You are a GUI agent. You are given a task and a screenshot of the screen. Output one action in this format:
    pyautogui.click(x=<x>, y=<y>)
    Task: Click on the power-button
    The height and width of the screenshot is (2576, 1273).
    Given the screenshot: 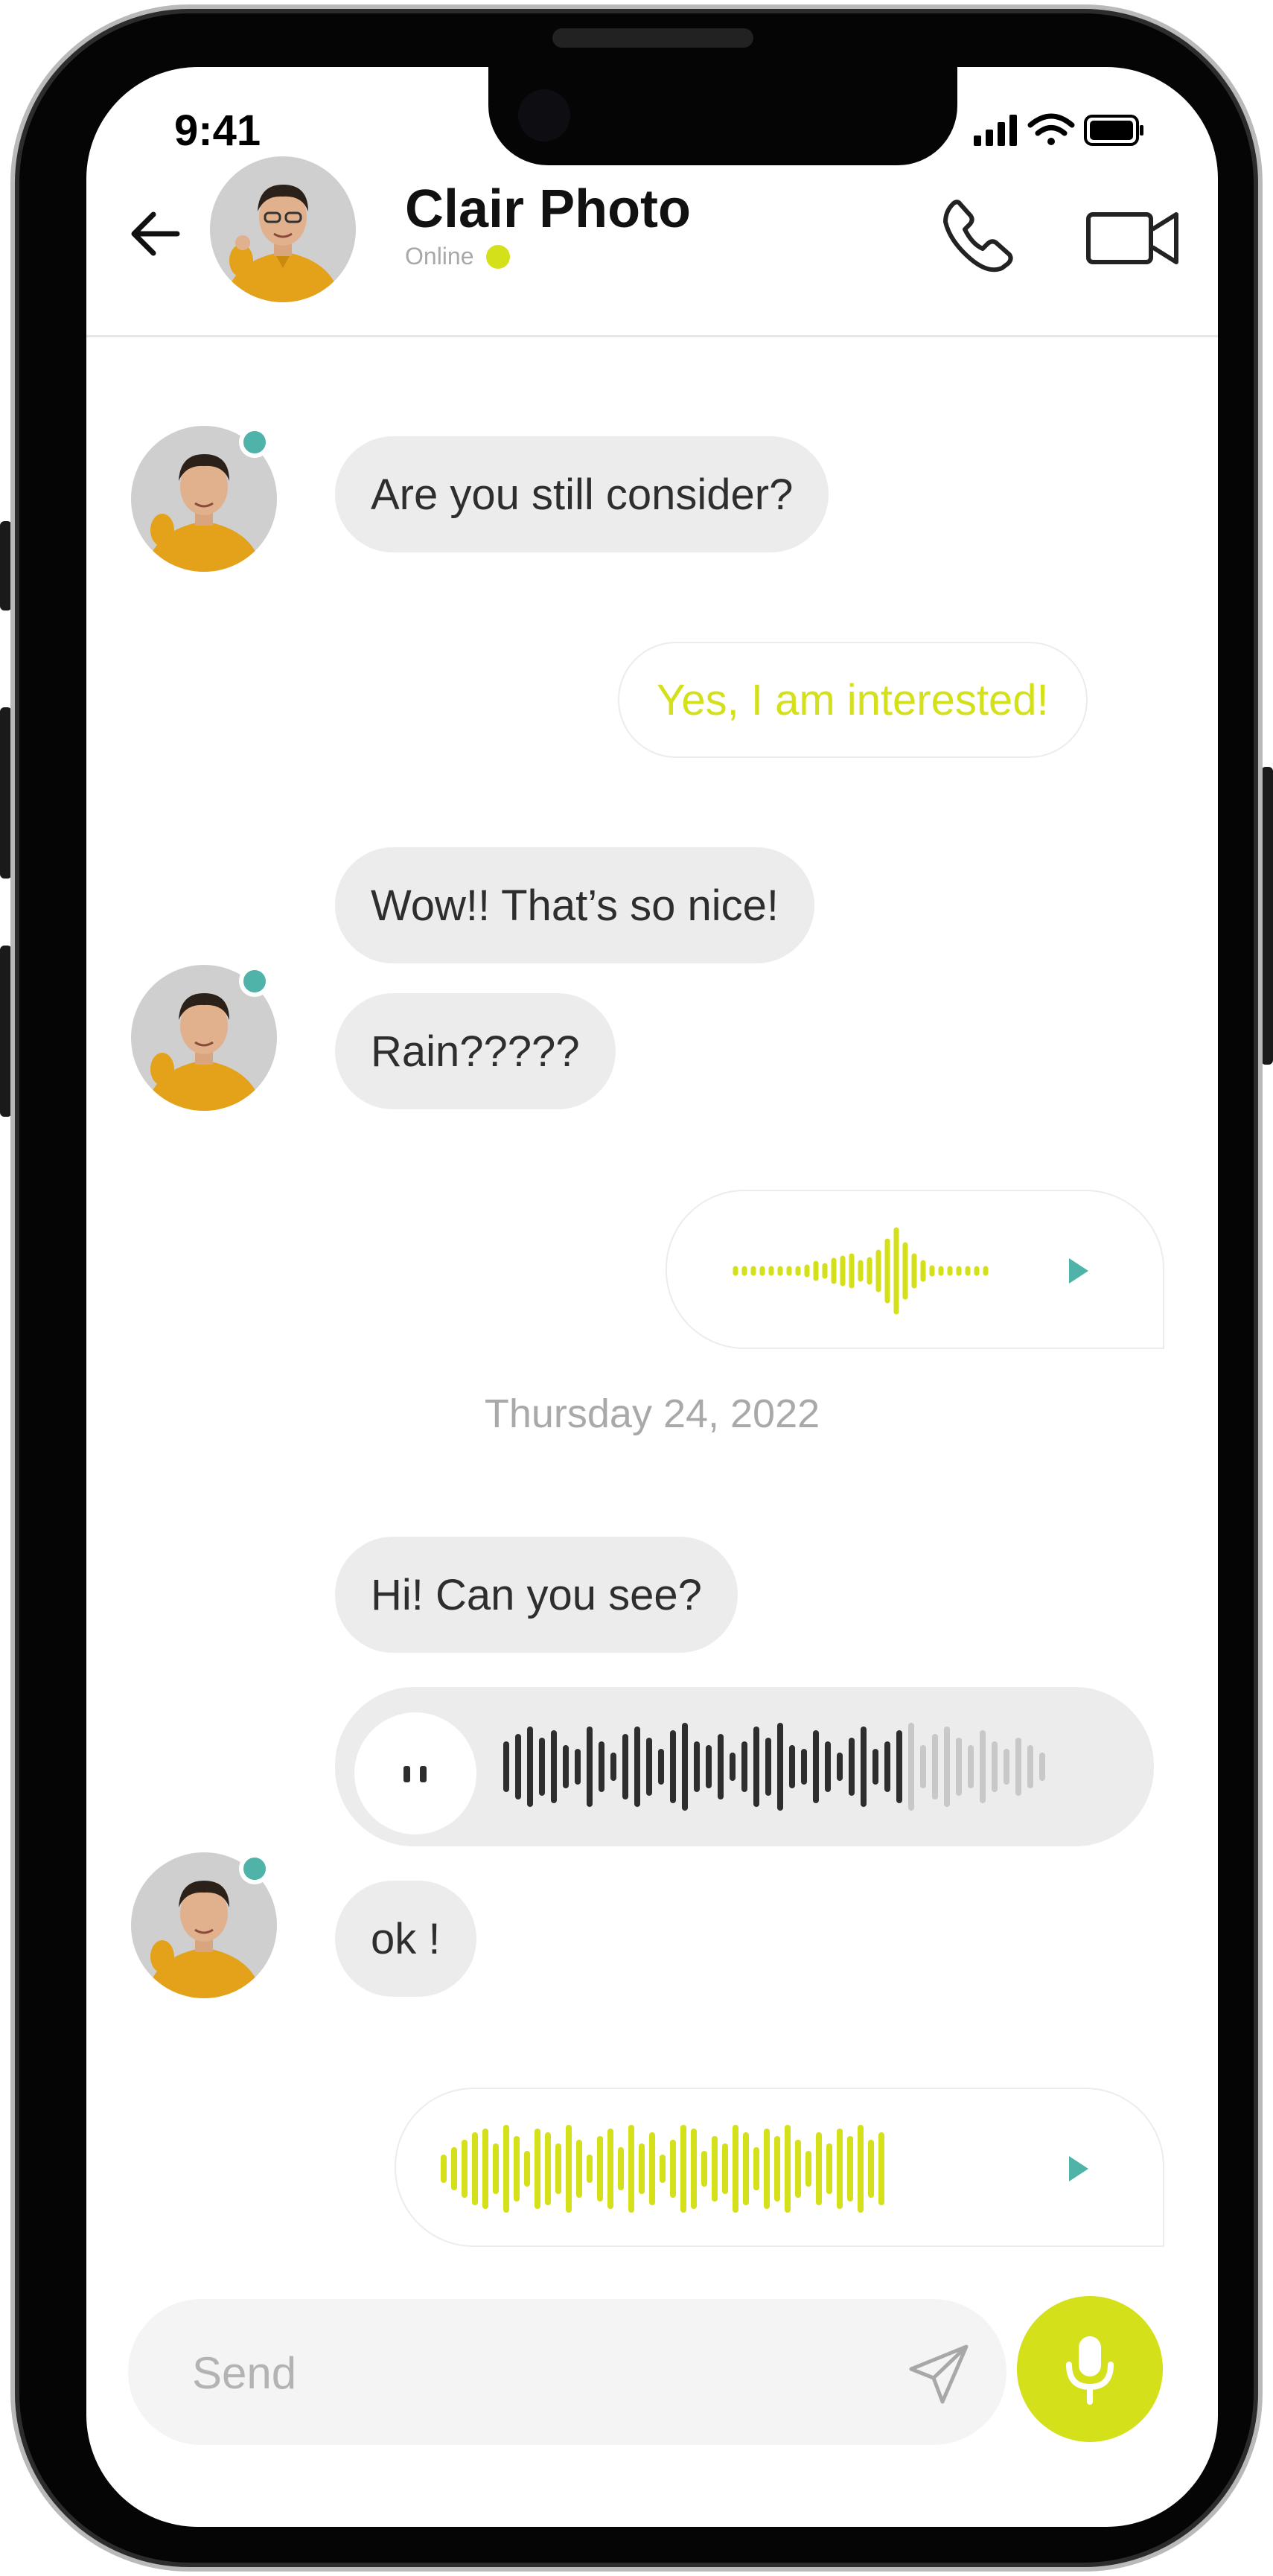 What is the action you would take?
    pyautogui.click(x=1267, y=916)
    